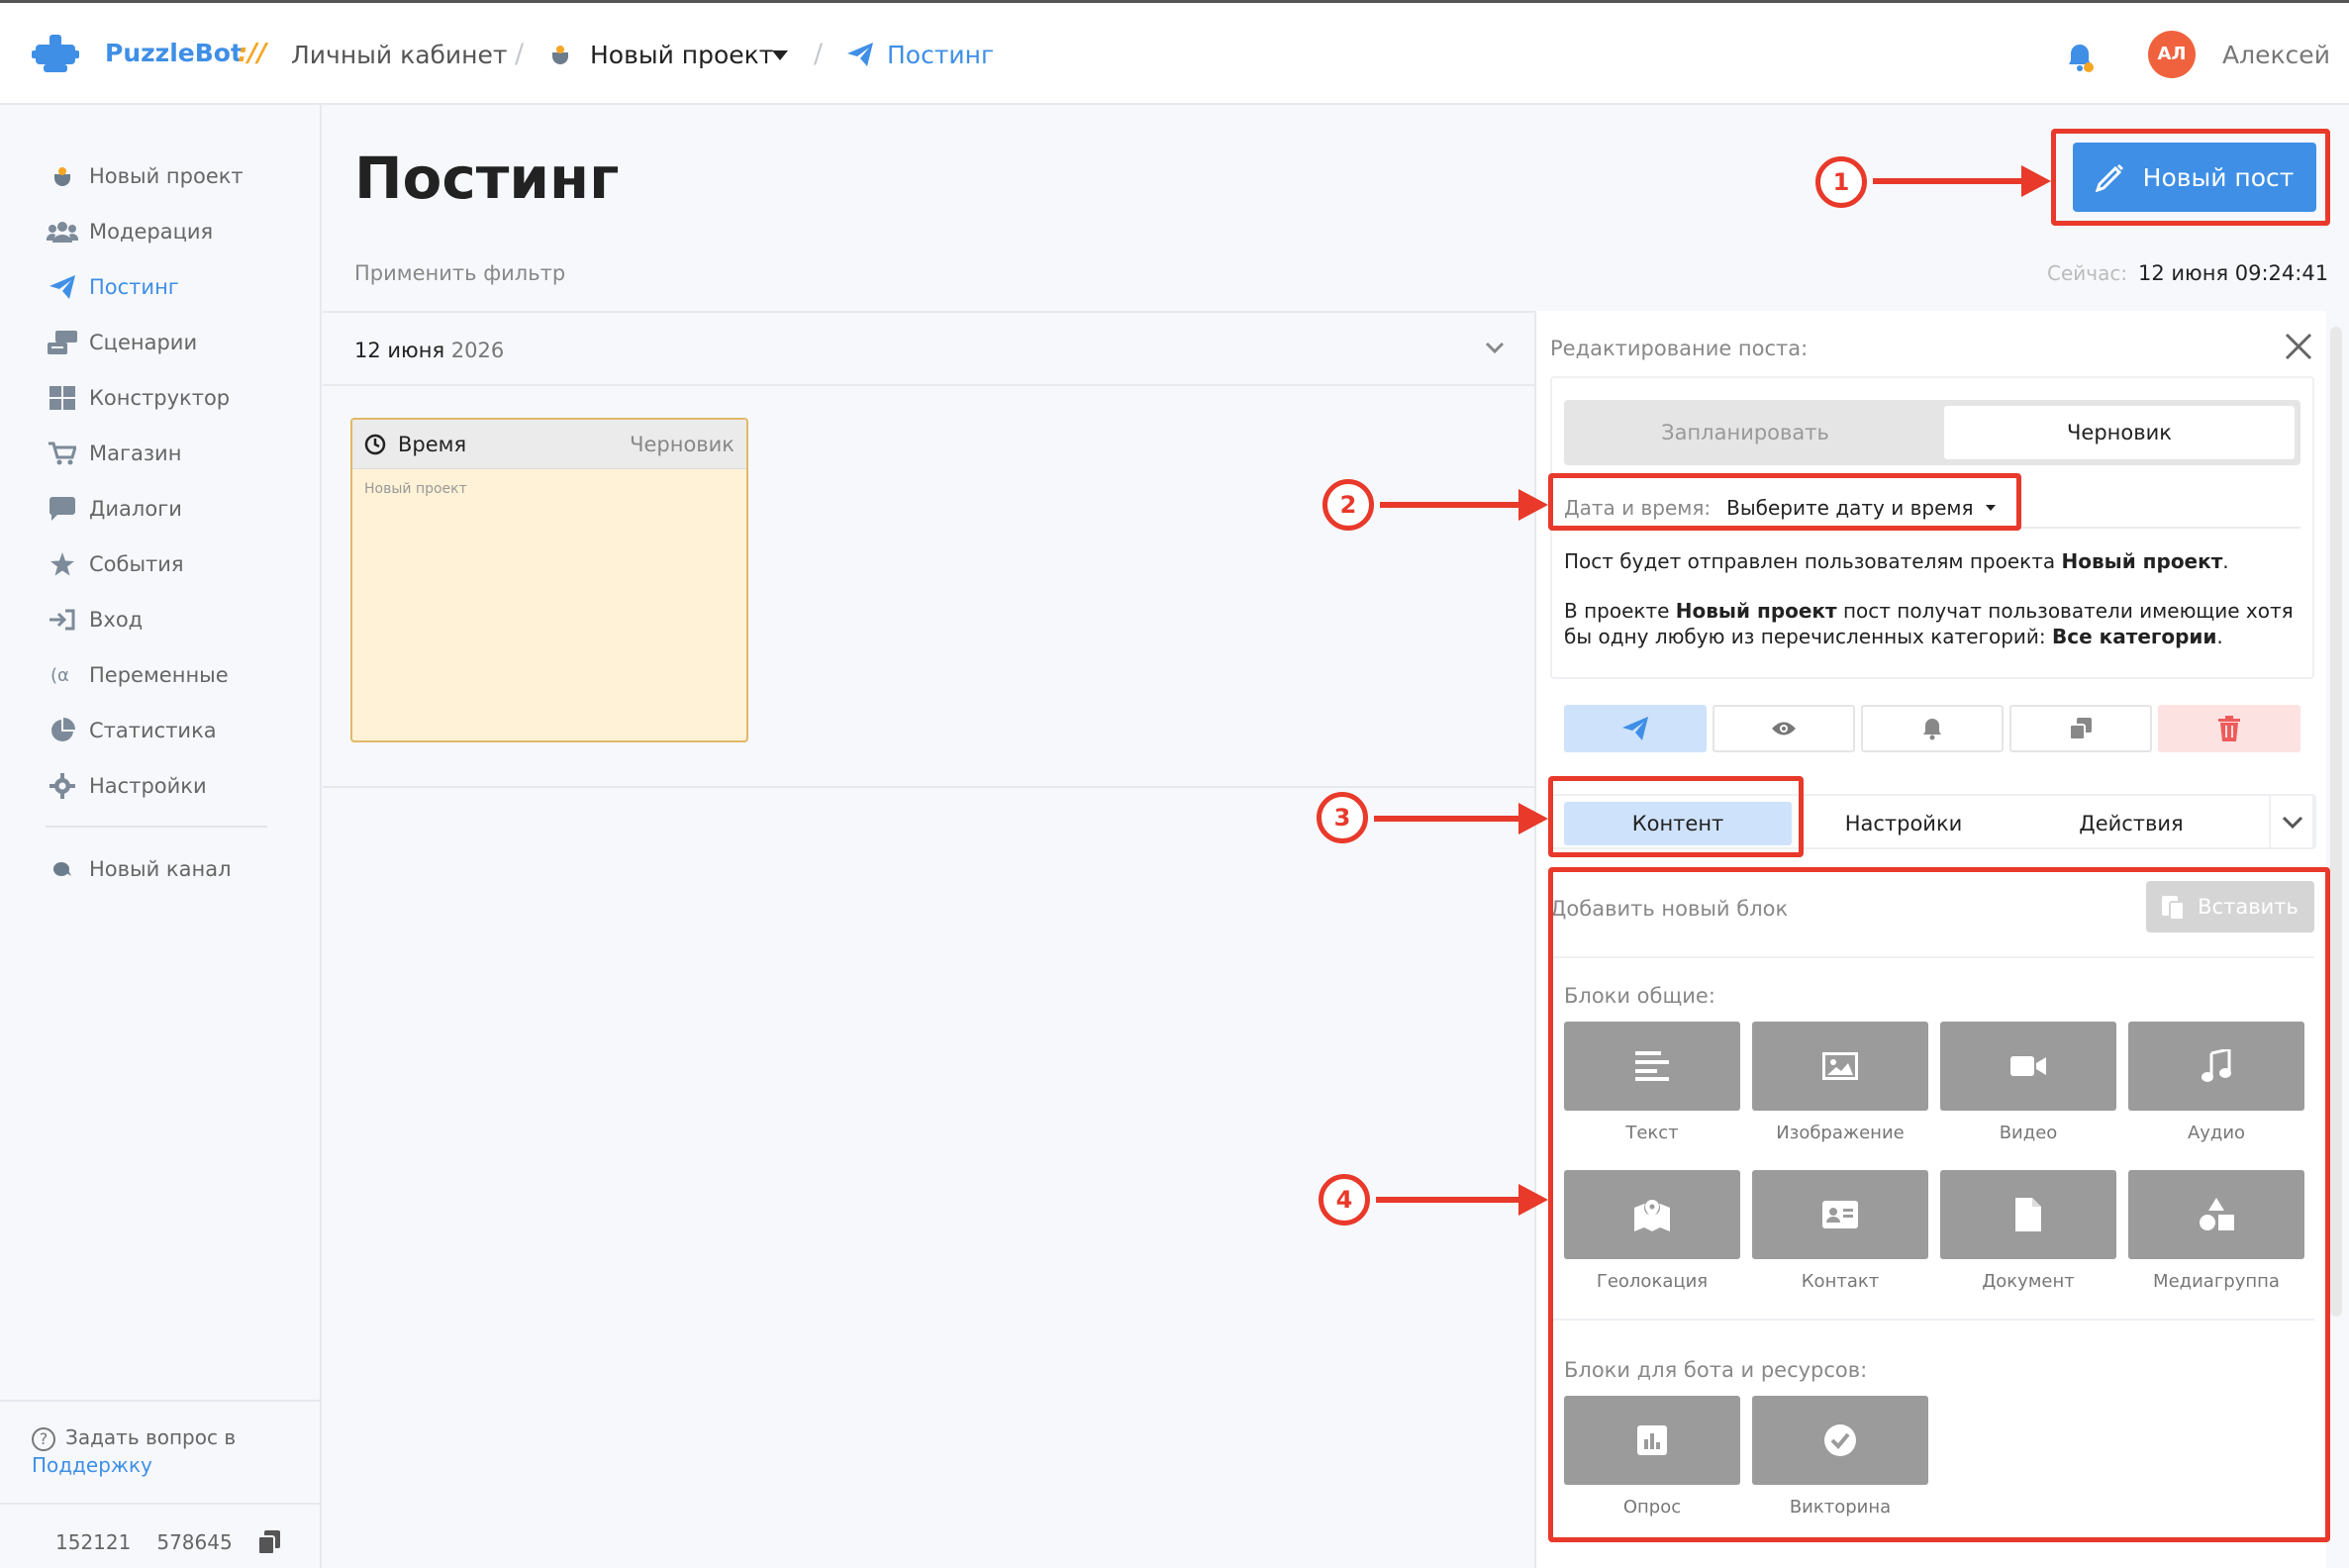 The width and height of the screenshot is (2349, 1568). Describe the element at coordinates (143, 342) in the screenshot. I see `sidebar-item-label: Сценарии` at that location.